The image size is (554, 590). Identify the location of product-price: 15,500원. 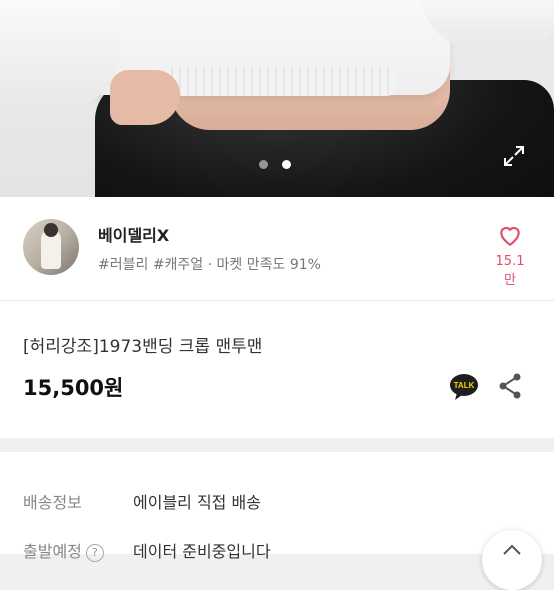
(73, 388).